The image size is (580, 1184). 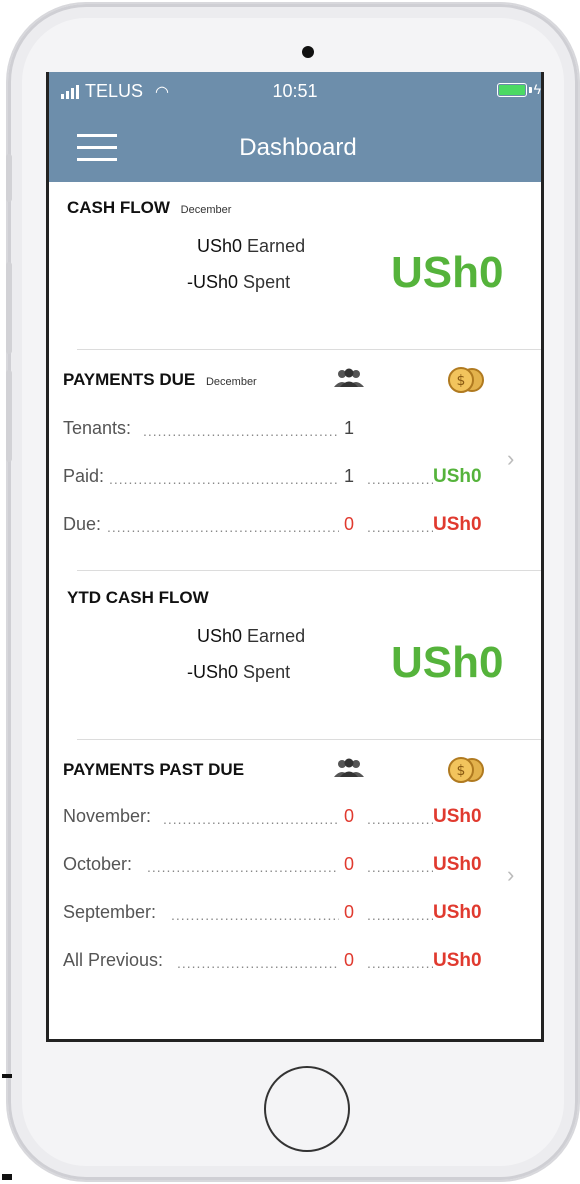 What do you see at coordinates (9, 308) in the screenshot?
I see `volume-up-button` at bounding box center [9, 308].